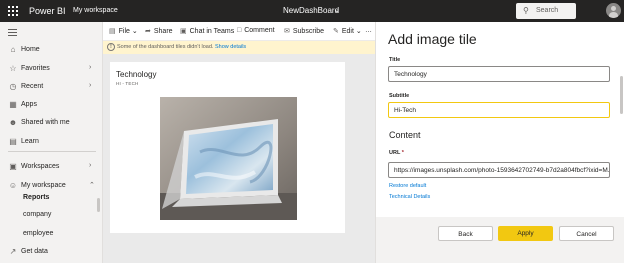 The height and width of the screenshot is (263, 624). What do you see at coordinates (127, 83) in the screenshot?
I see `tile-subtitle: HI - TECH` at bounding box center [127, 83].